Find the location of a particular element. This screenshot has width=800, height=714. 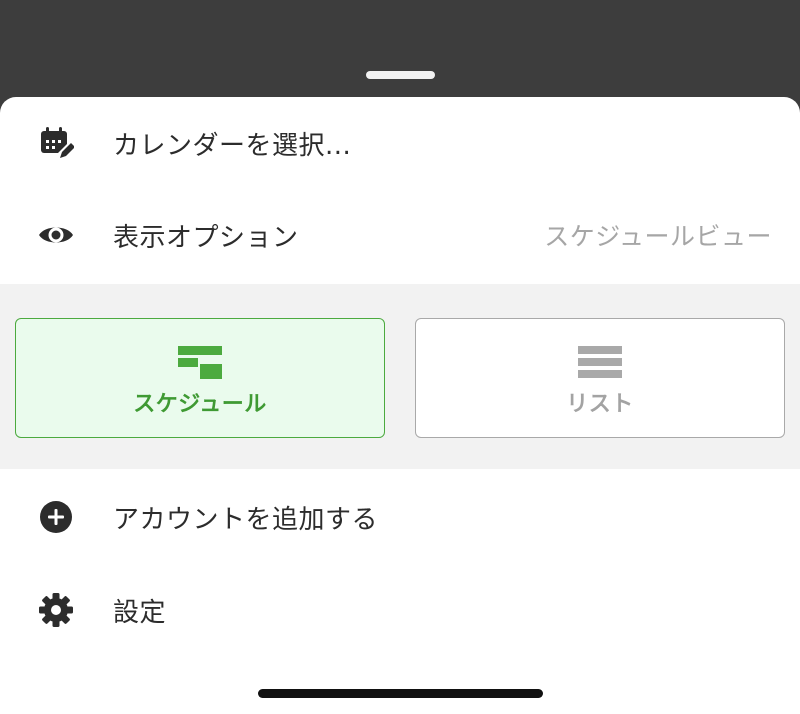

sheet-grabber is located at coordinates (400, 75).